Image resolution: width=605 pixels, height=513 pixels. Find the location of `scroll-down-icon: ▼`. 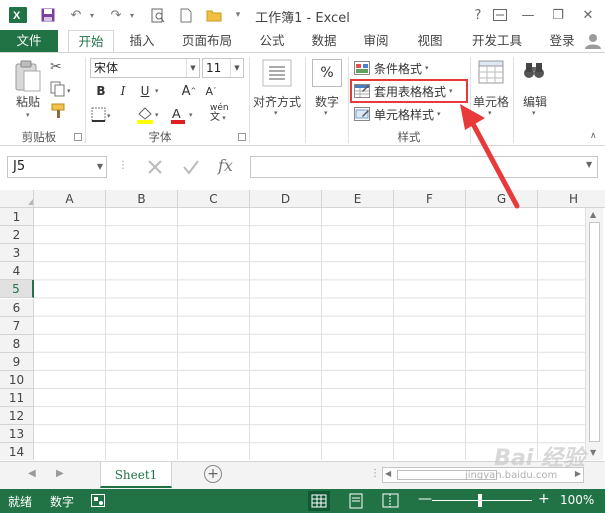

scroll-down-icon: ▼ is located at coordinates (593, 452).